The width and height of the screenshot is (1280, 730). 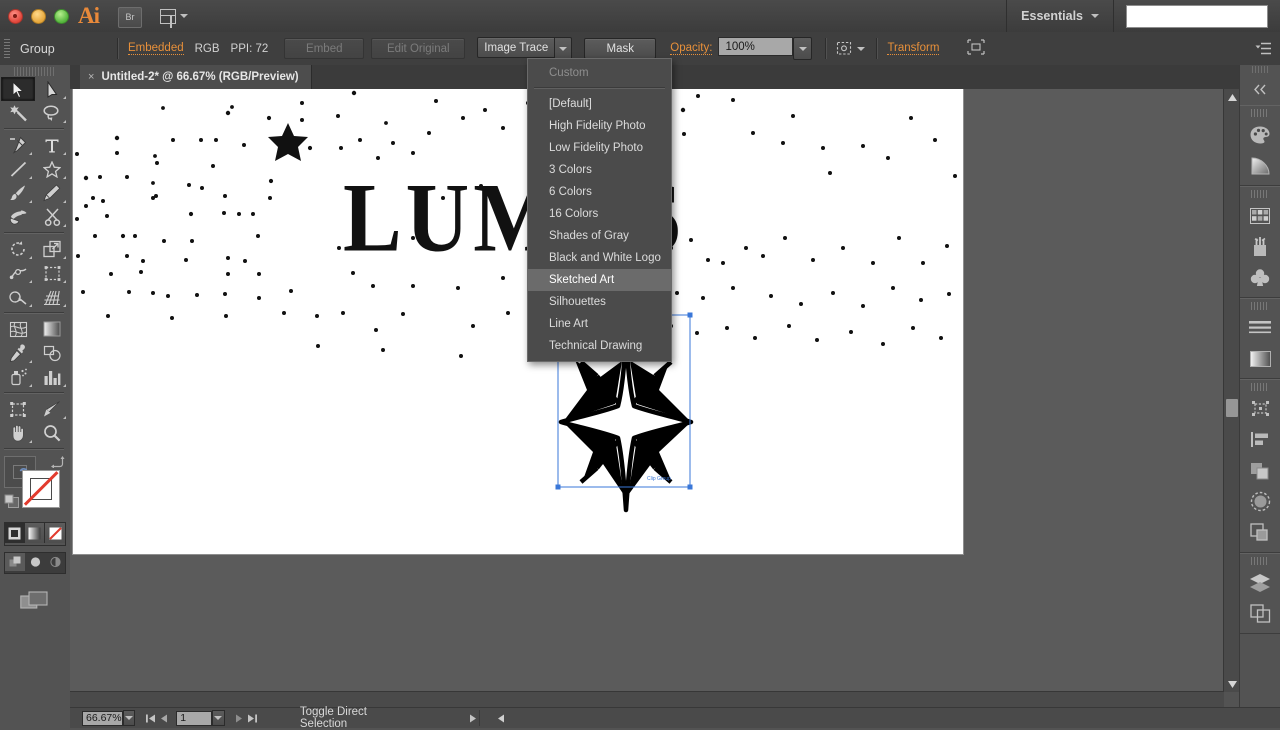 I want to click on brushes-panel-button, so click(x=1260, y=246).